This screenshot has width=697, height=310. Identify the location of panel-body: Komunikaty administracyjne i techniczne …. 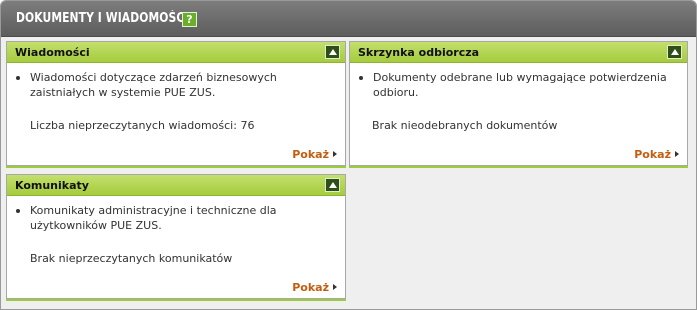
(150, 218).